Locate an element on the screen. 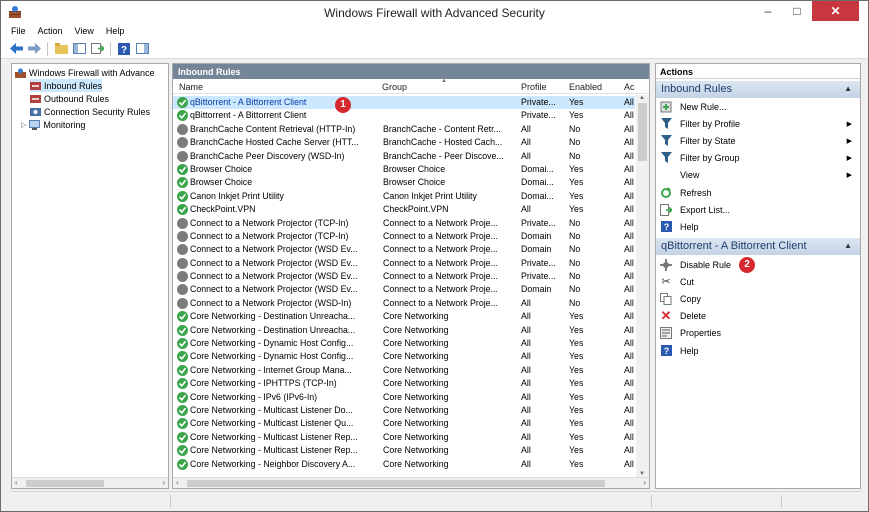 The height and width of the screenshot is (512, 869). rule-name: BranchCache Content Retrieval (HTTP-In) is located at coordinates (273, 128).